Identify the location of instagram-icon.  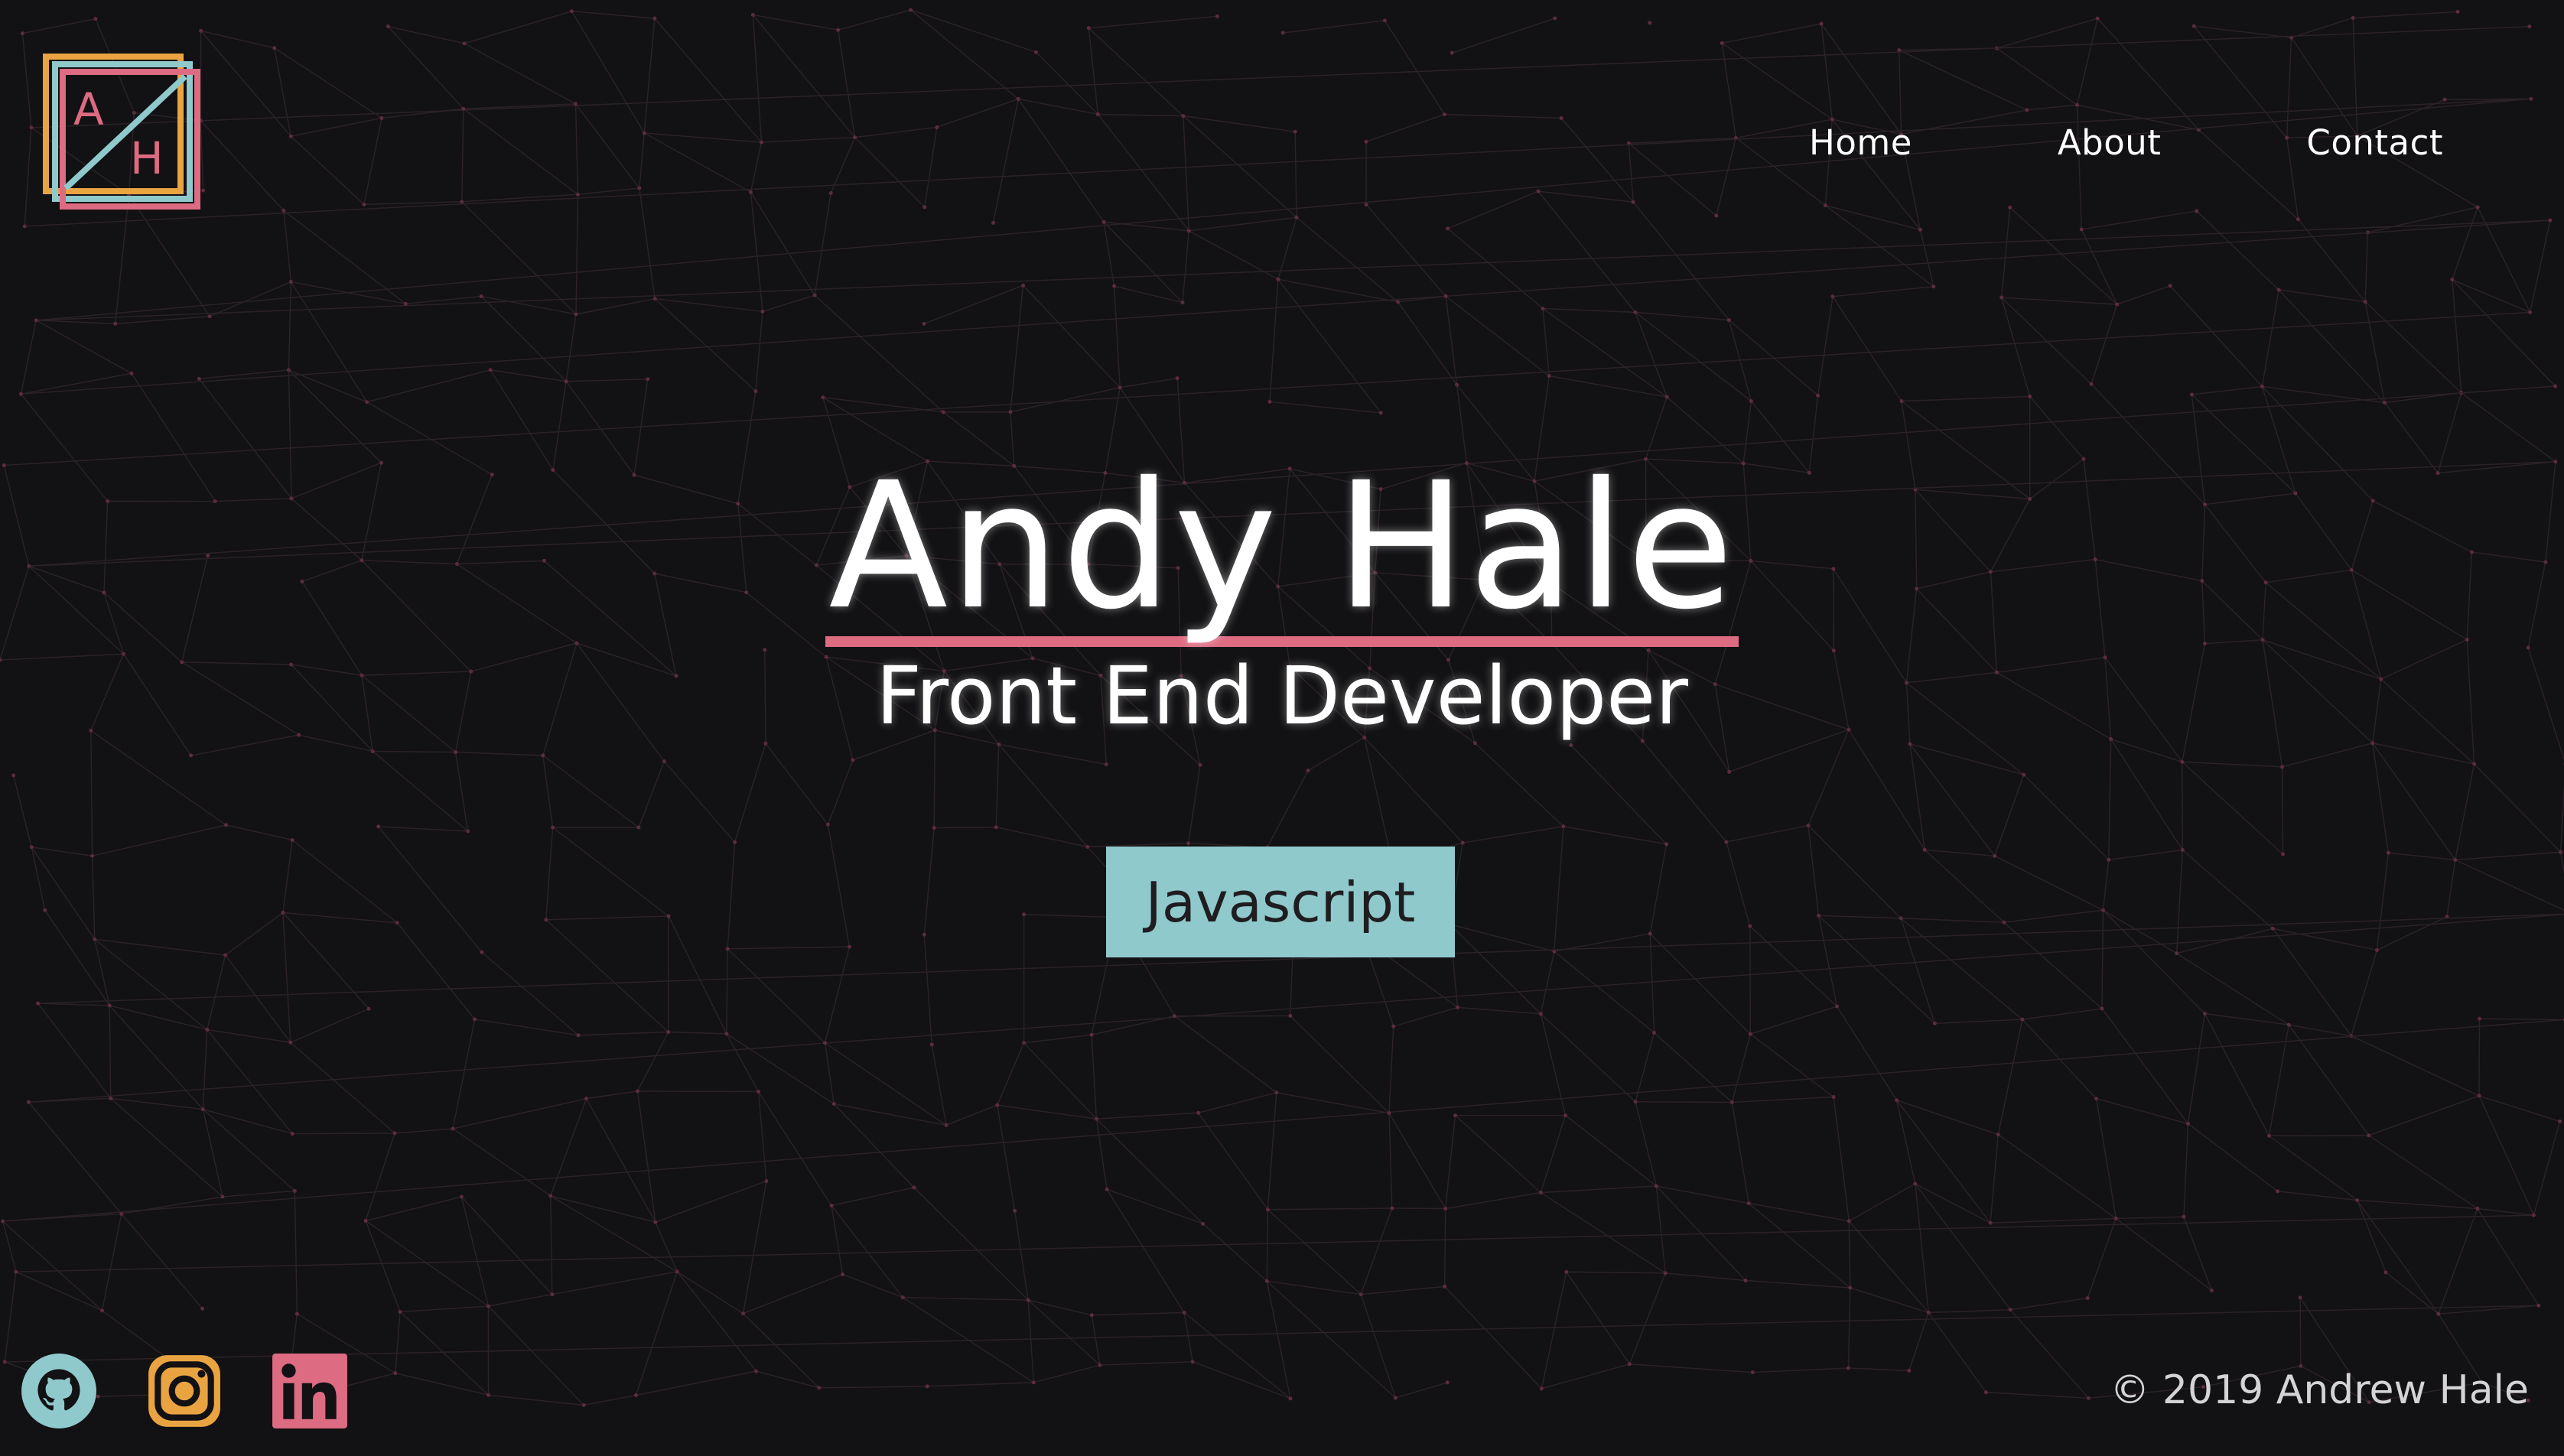
(184, 1391).